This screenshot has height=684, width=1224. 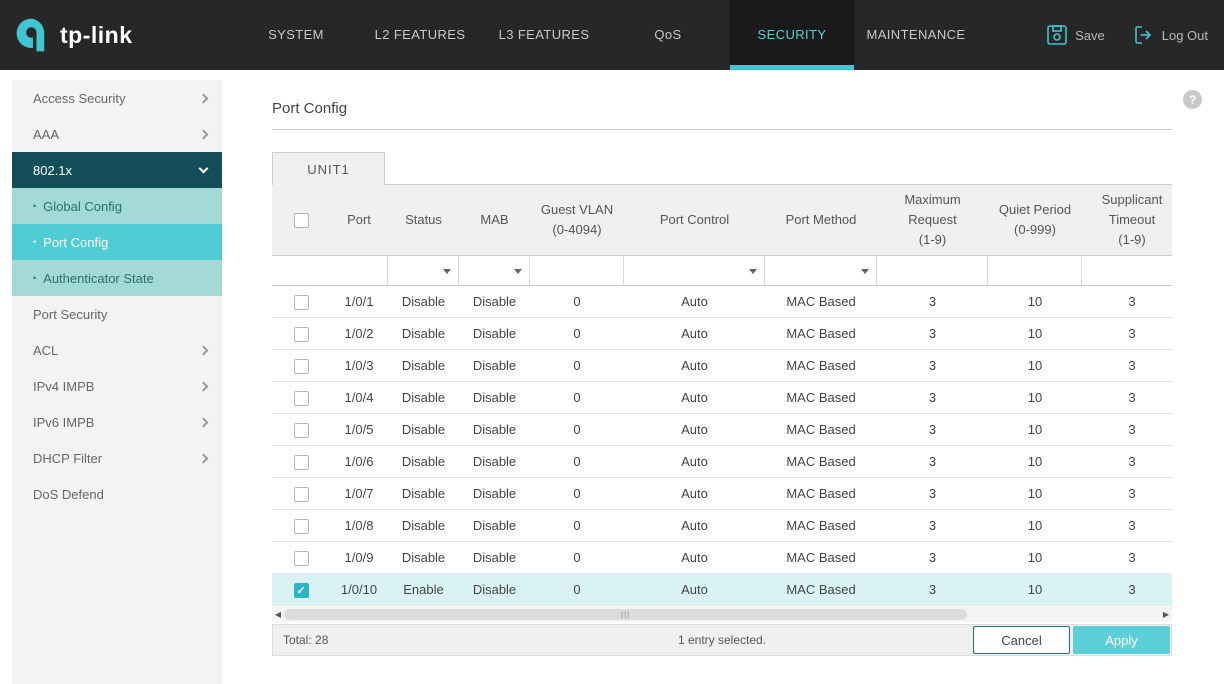 I want to click on sidebar-item: DHCP Filter, so click(x=117, y=458).